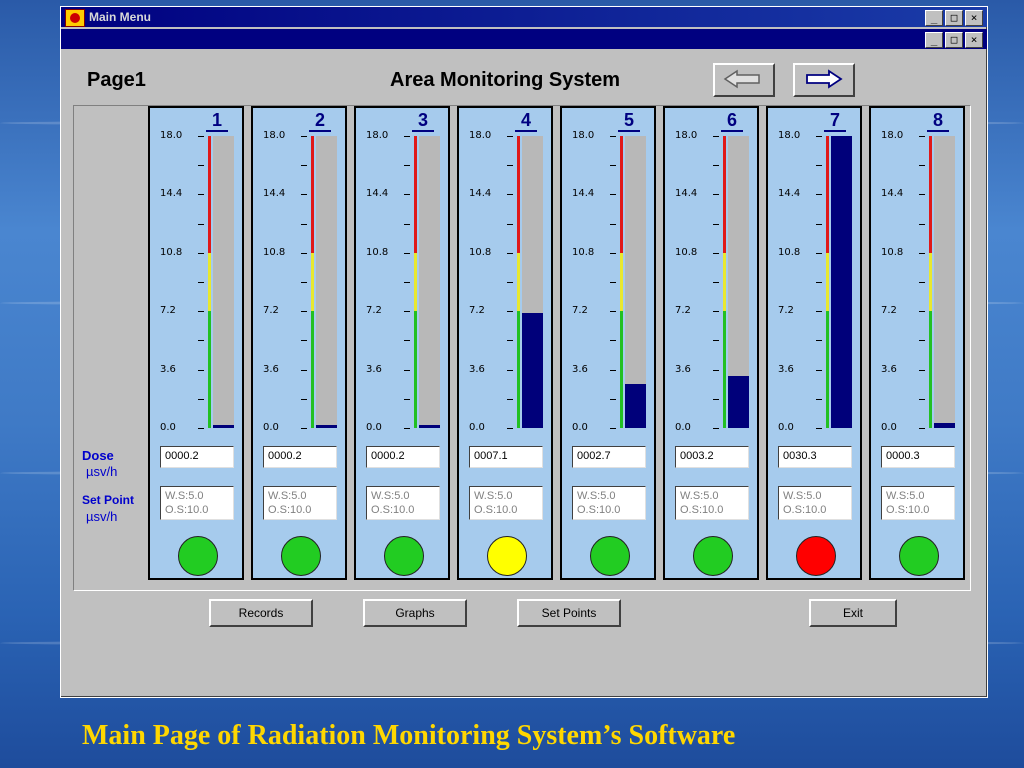 The width and height of the screenshot is (1024, 768). I want to click on child-minimize-button: _, so click(934, 40).